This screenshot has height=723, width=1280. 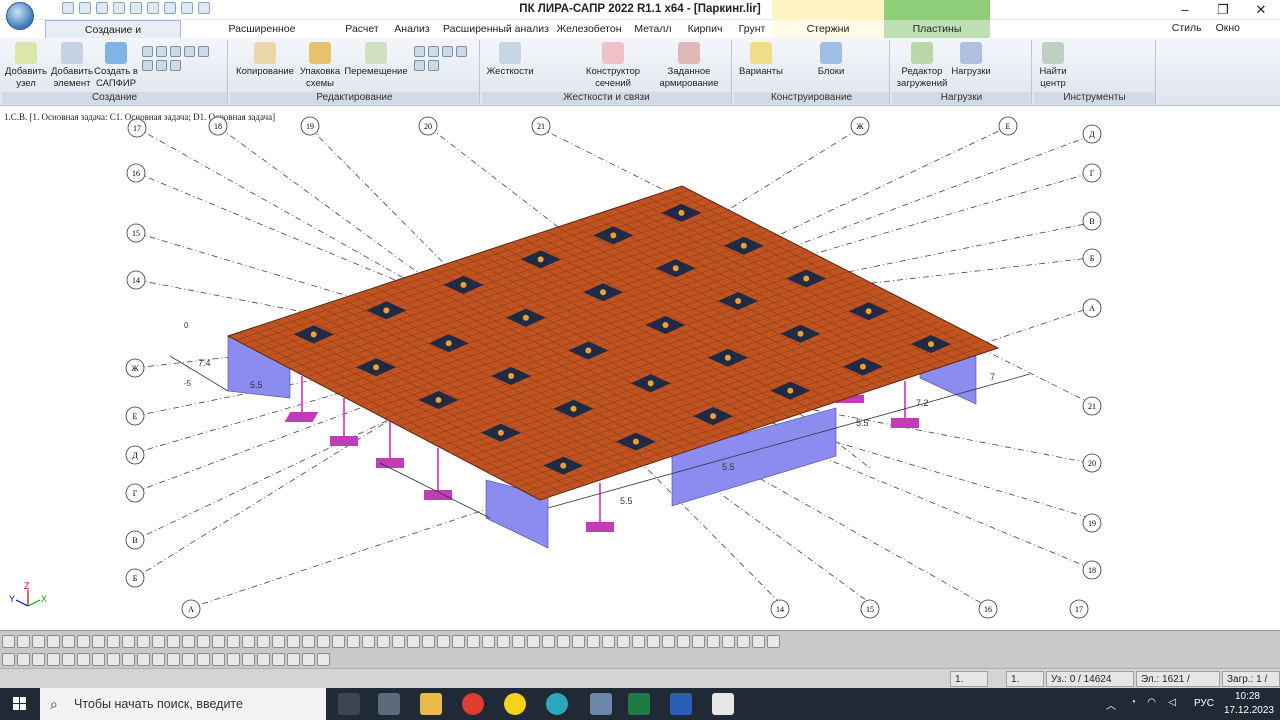 I want to click on close-icon: ✕, so click(x=1261, y=10).